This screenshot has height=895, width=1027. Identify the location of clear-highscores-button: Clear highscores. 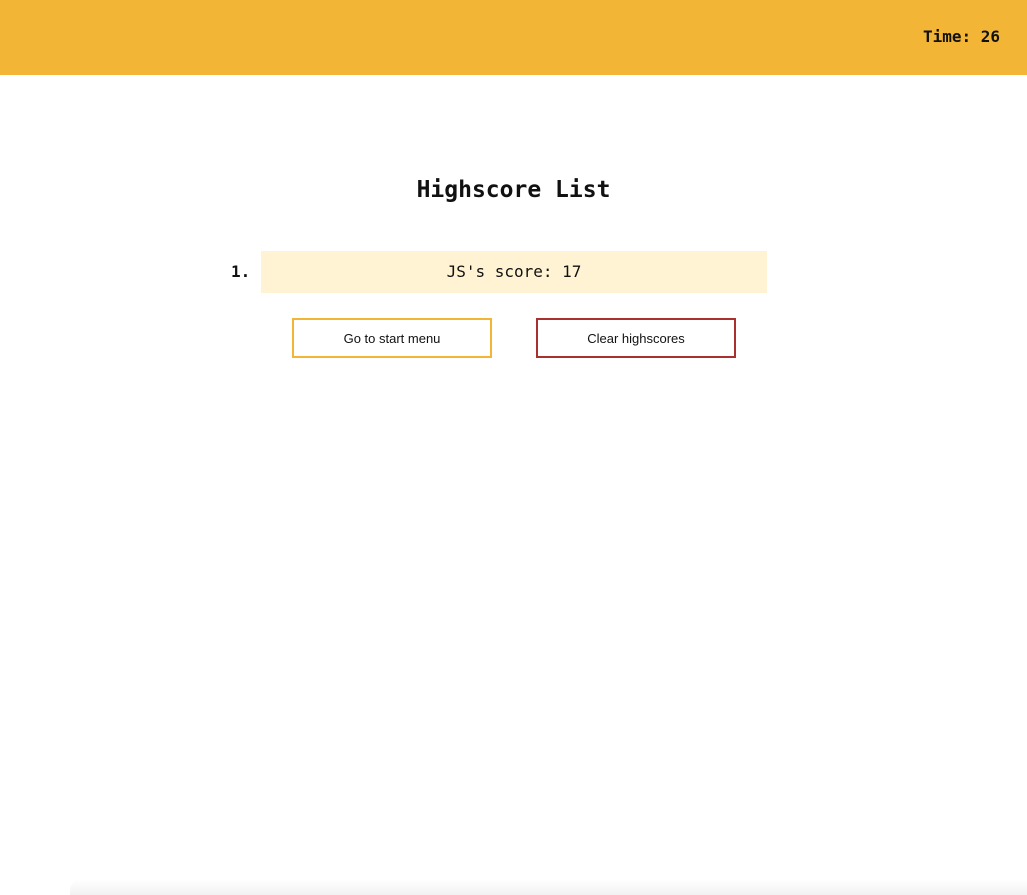
(636, 338).